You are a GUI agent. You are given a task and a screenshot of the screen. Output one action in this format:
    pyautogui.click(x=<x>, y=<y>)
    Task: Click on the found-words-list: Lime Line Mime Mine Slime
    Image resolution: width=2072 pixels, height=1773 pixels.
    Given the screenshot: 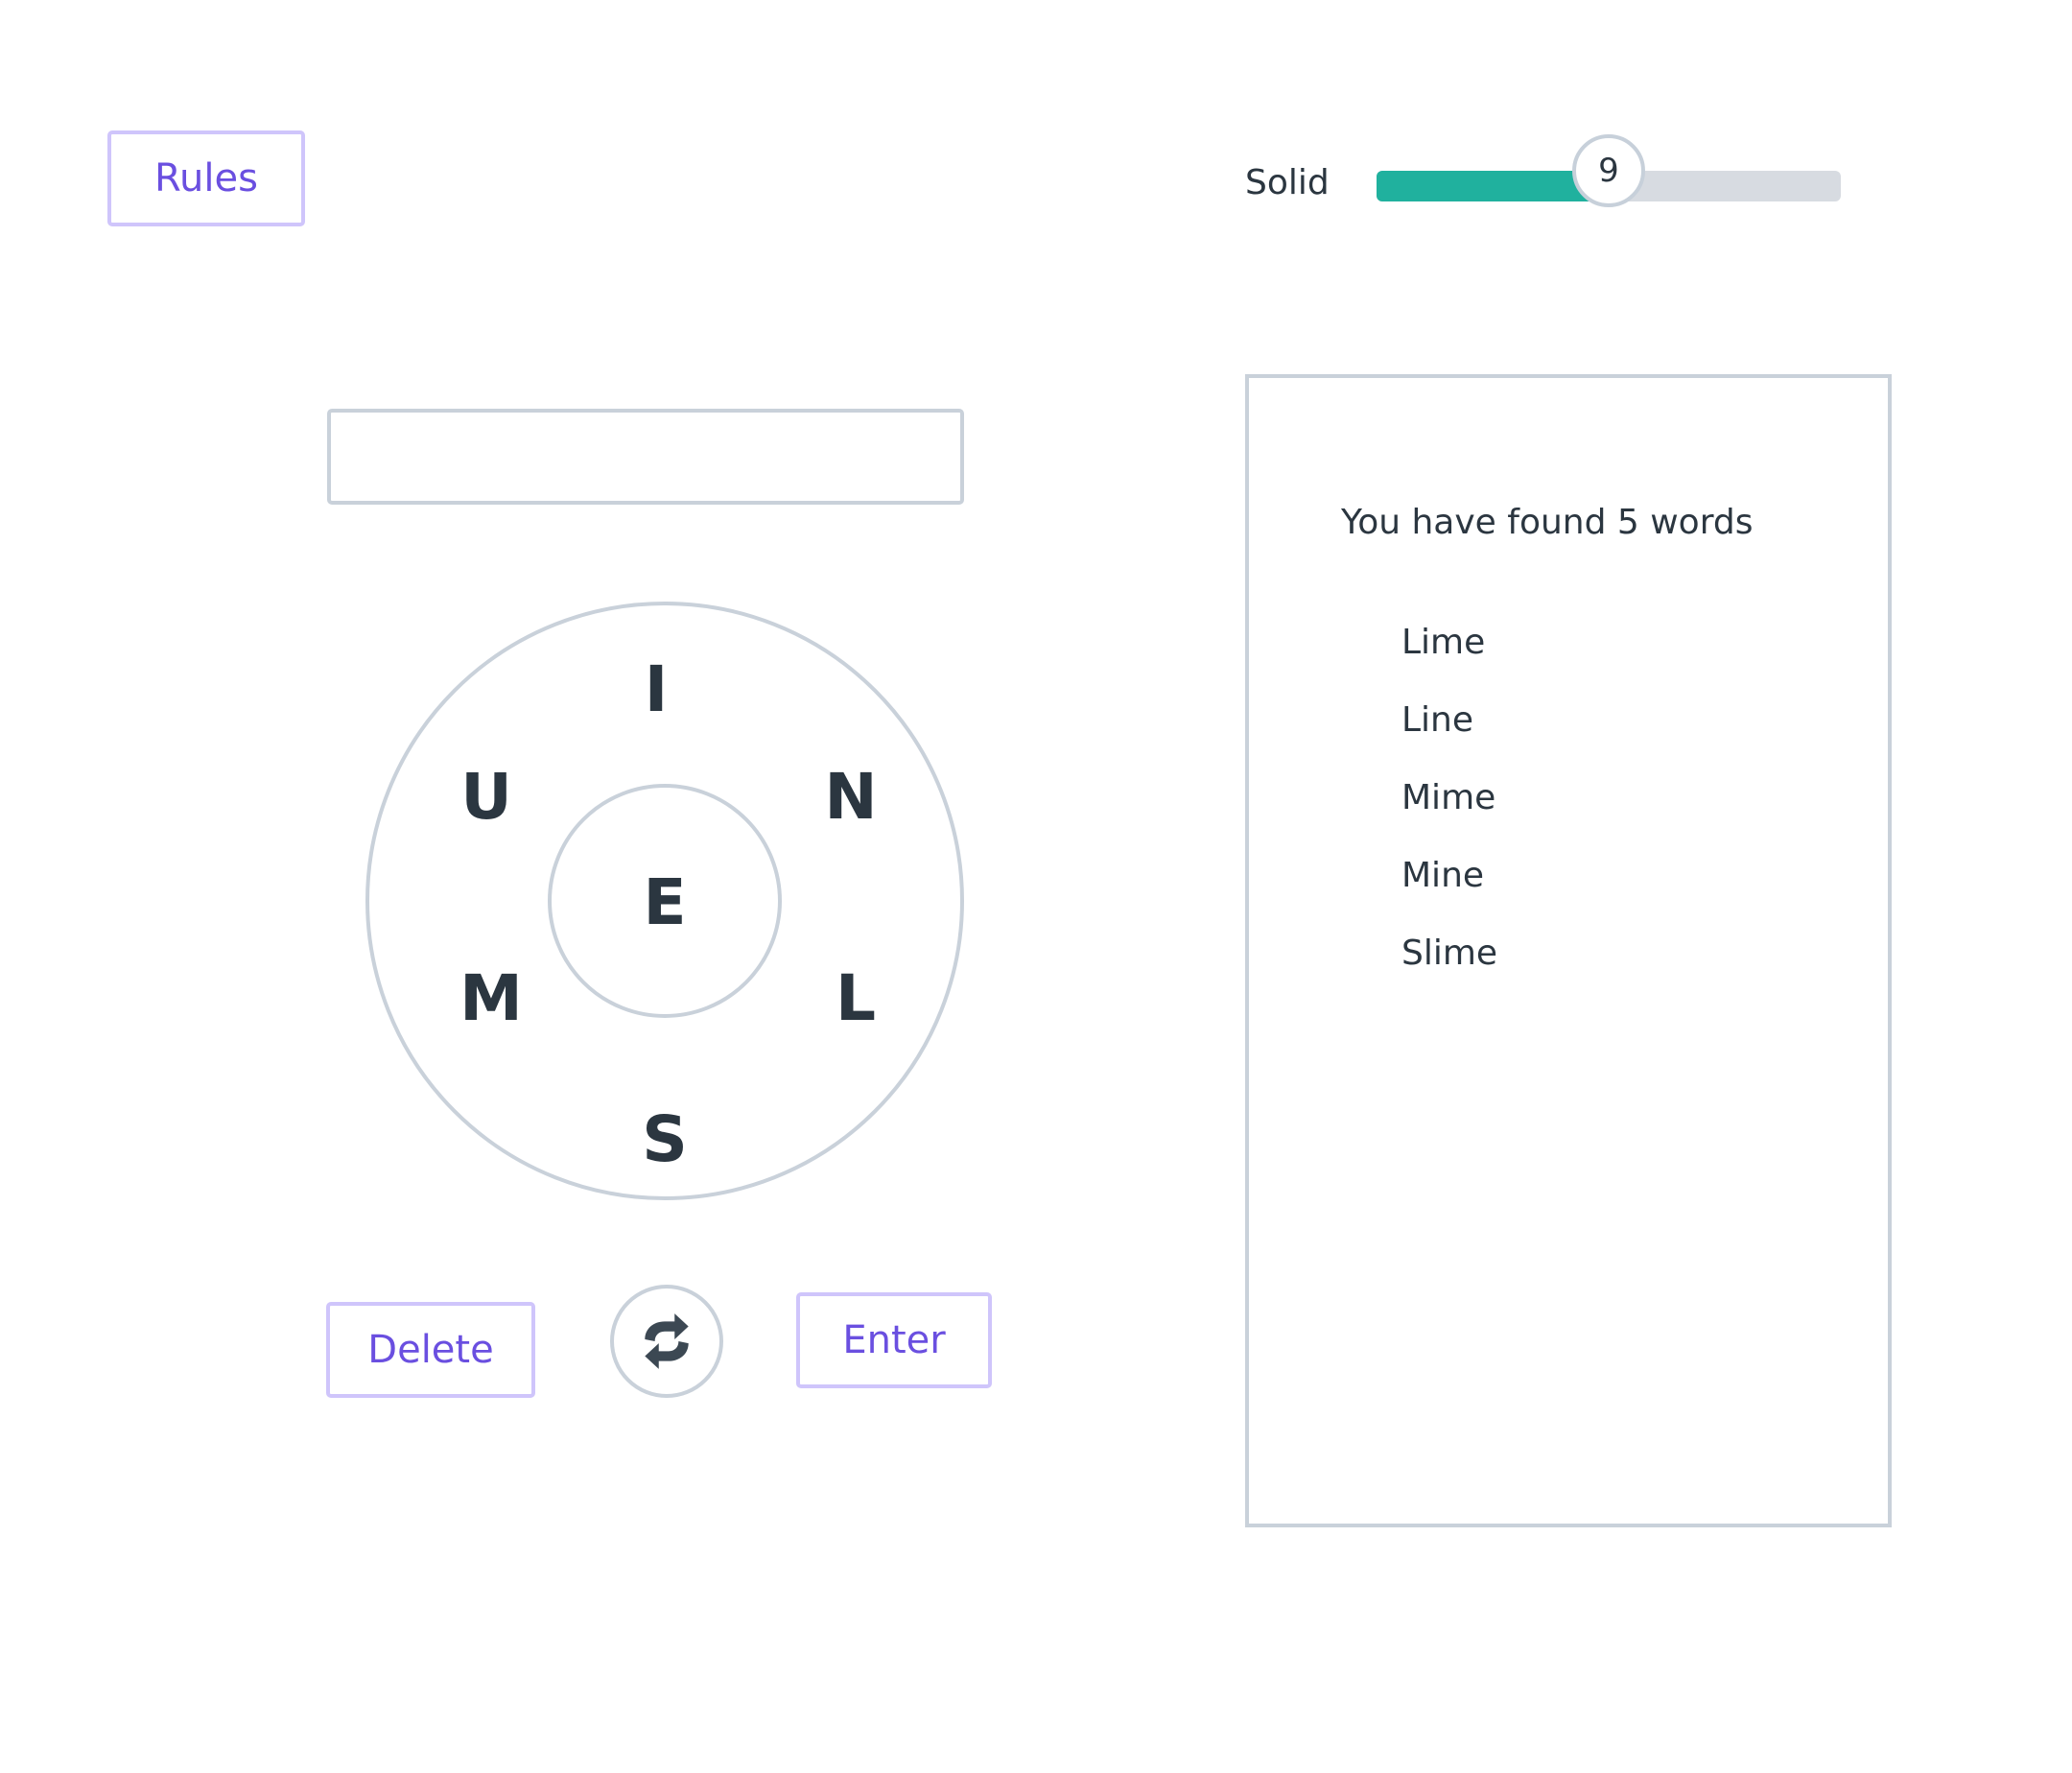 What is the action you would take?
    pyautogui.click(x=1449, y=813)
    